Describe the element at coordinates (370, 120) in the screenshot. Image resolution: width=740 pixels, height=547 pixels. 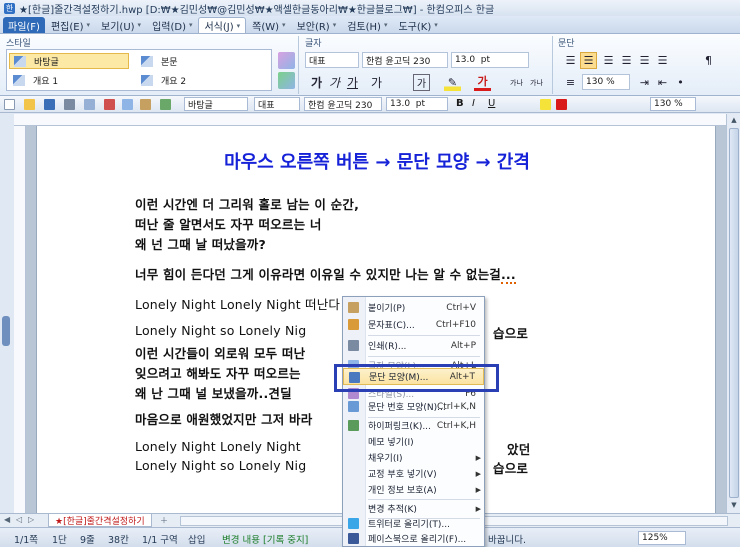
I see `horizontal-ruler` at that location.